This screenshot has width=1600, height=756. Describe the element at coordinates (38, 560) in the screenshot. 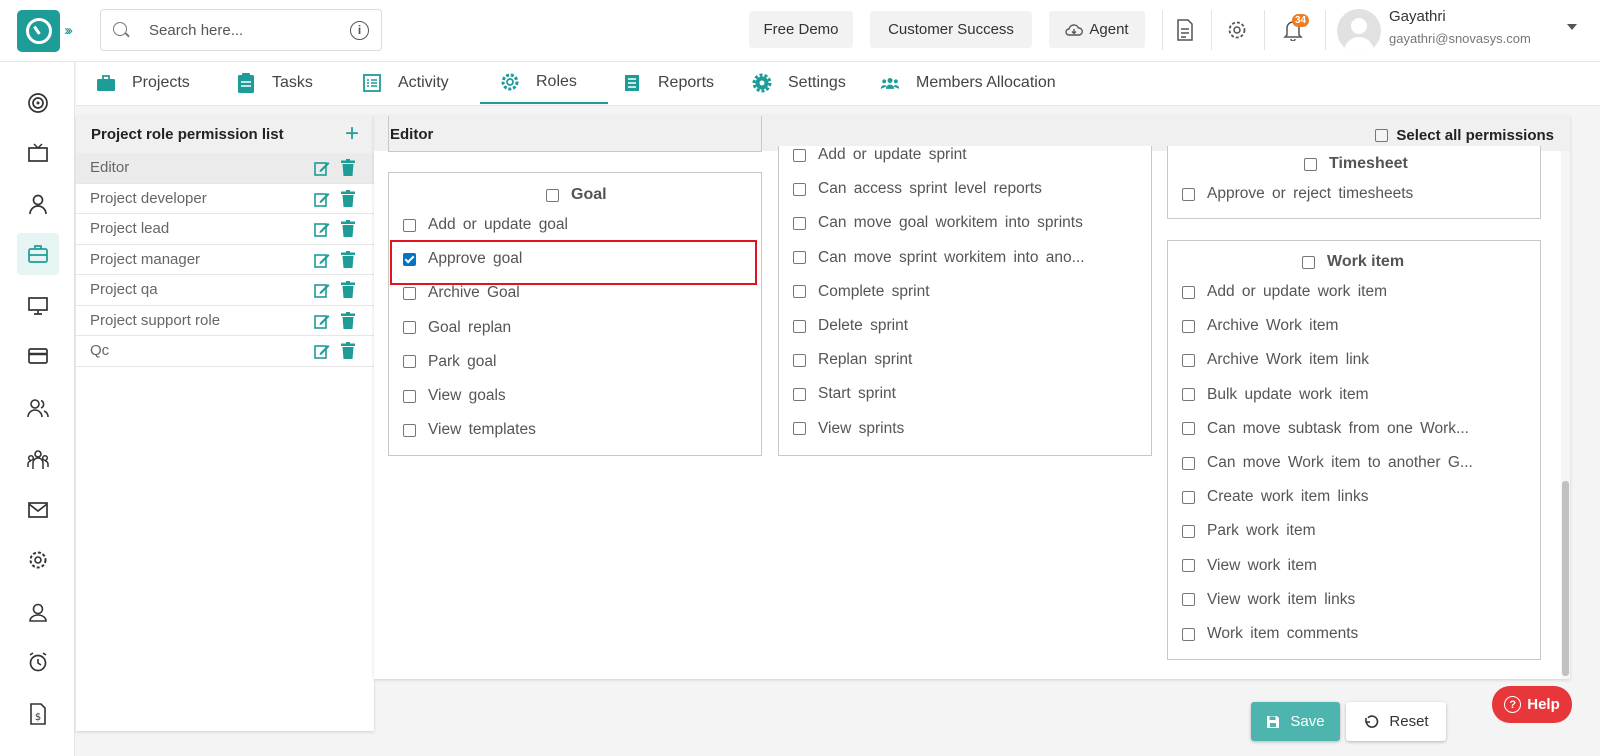

I see `sidebar-item-settings` at that location.